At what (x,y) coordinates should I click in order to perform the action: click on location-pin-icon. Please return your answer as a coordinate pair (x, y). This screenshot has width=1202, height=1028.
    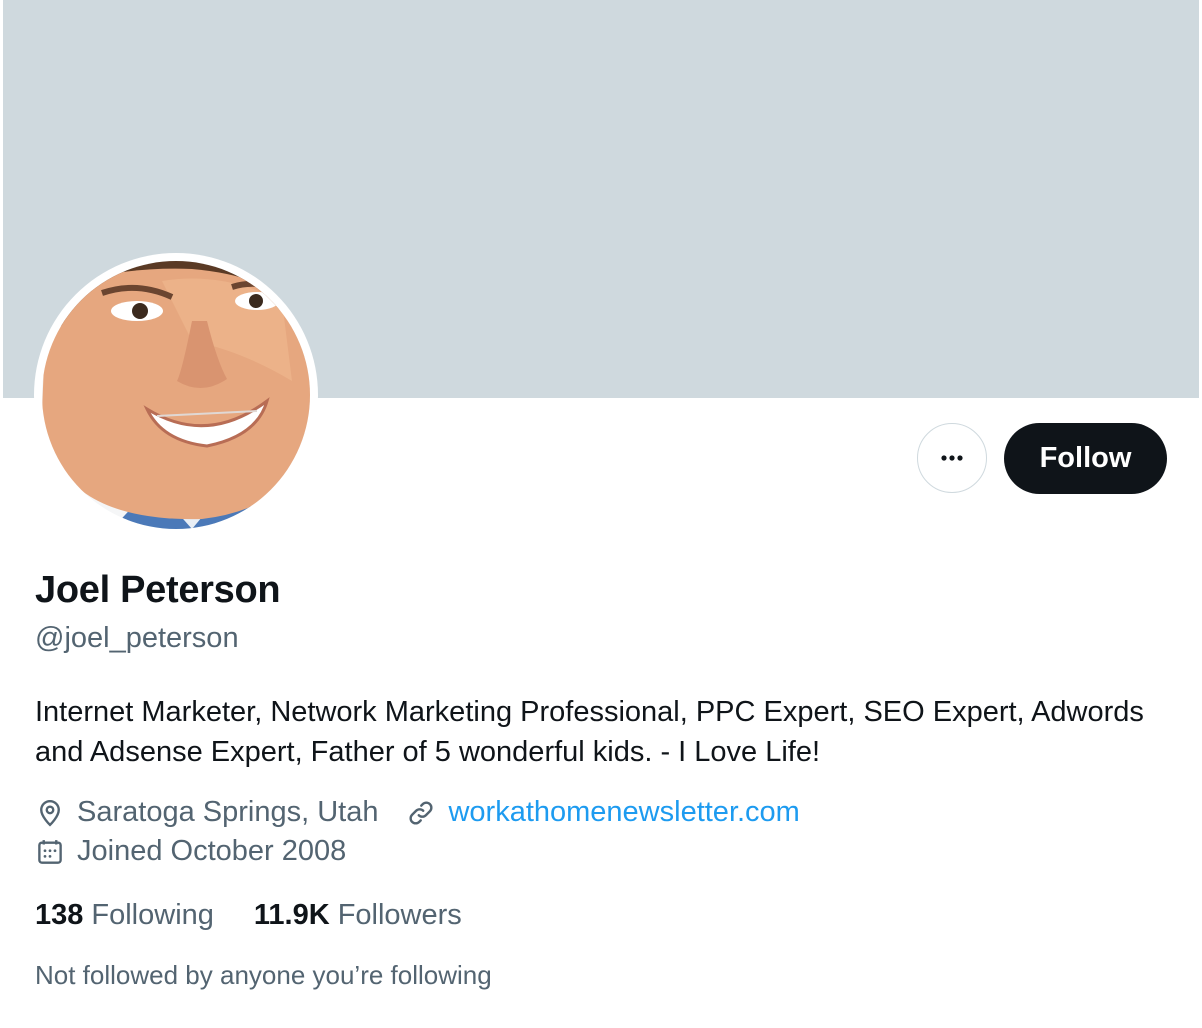
    Looking at the image, I should click on (50, 813).